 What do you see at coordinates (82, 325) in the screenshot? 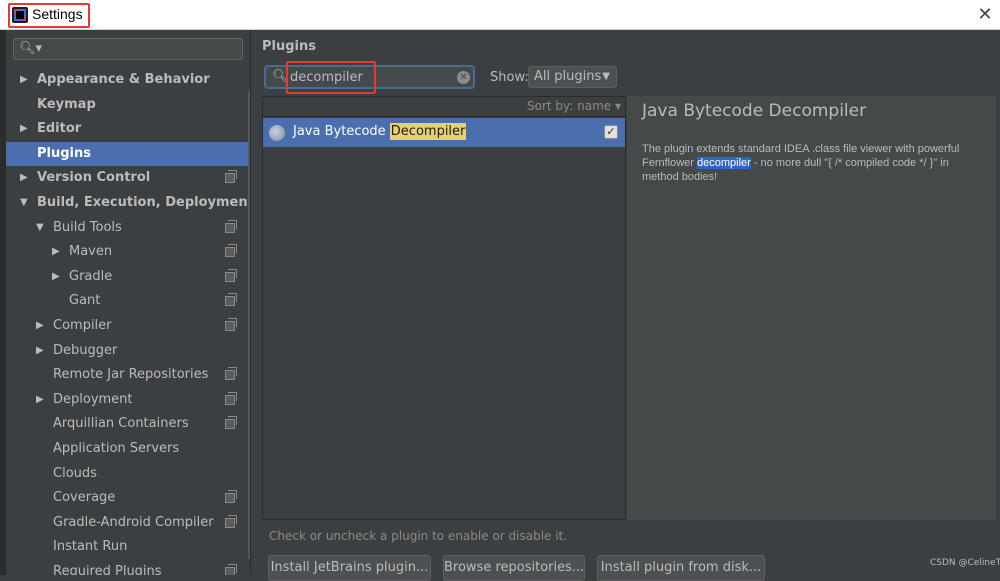
I see `sidebar-item-label: Compiler` at bounding box center [82, 325].